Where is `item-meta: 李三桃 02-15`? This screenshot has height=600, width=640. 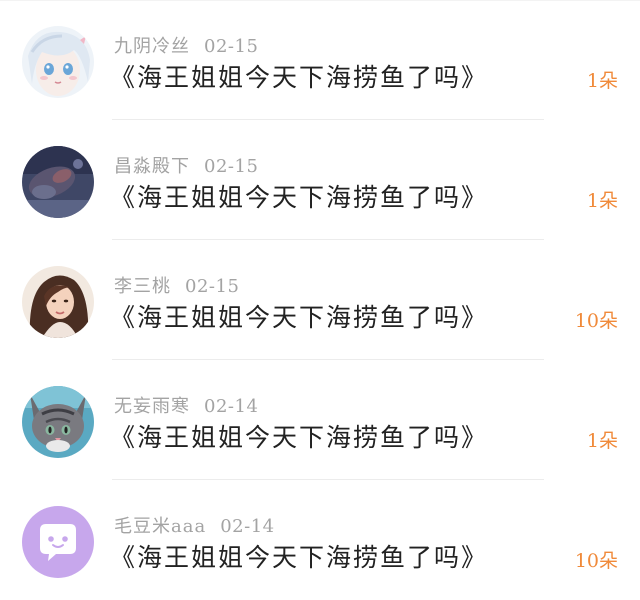 item-meta: 李三桃 02-15 is located at coordinates (176, 285).